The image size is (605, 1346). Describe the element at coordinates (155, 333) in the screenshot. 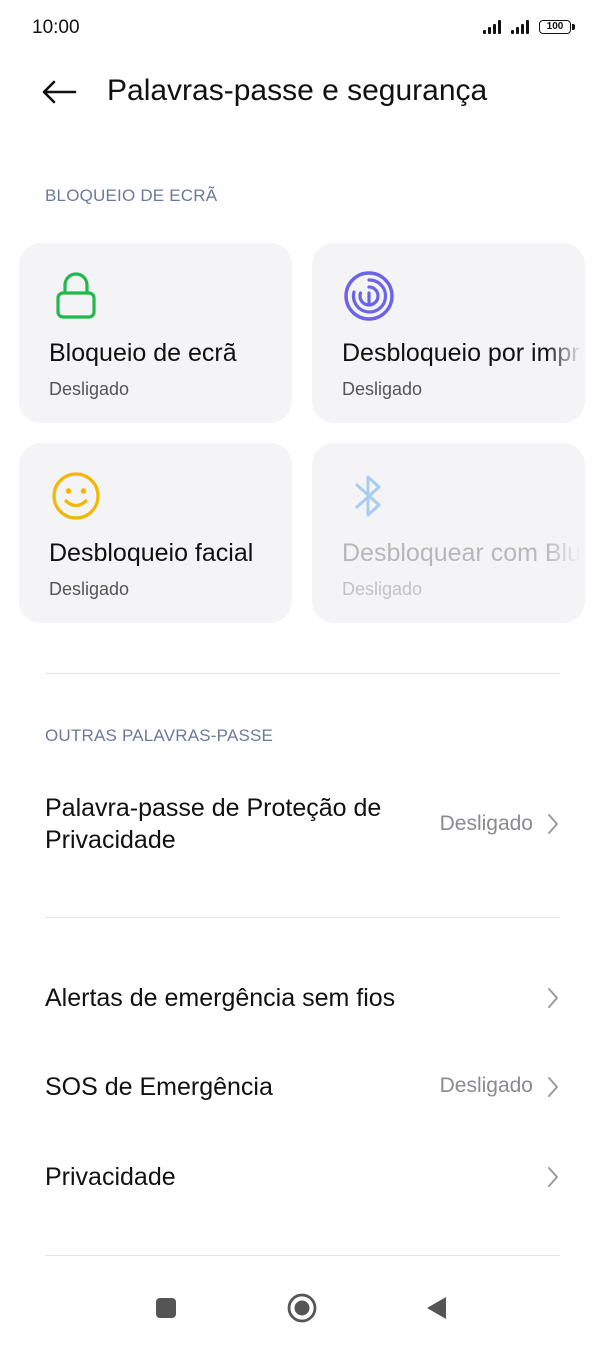

I see `tile-screen-lock: Bloqueio de ecrã Desligado` at that location.